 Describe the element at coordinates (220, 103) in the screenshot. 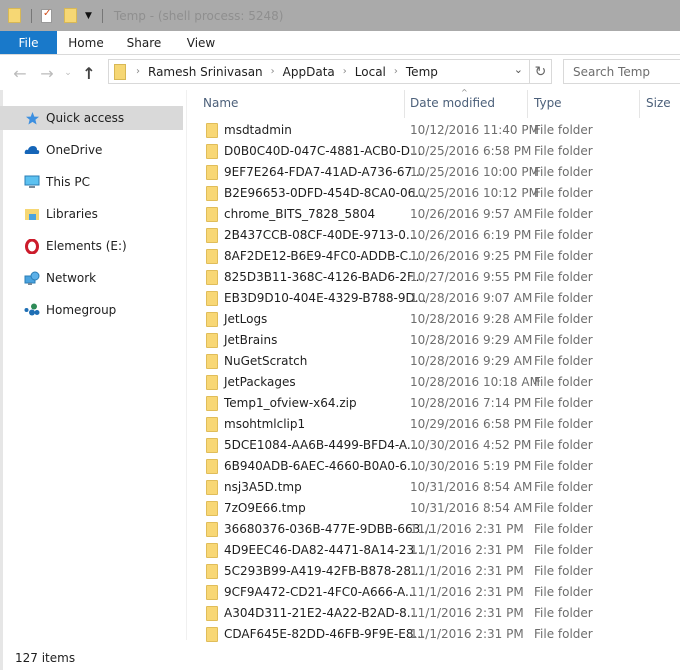

I see `column-header-name: Name` at that location.